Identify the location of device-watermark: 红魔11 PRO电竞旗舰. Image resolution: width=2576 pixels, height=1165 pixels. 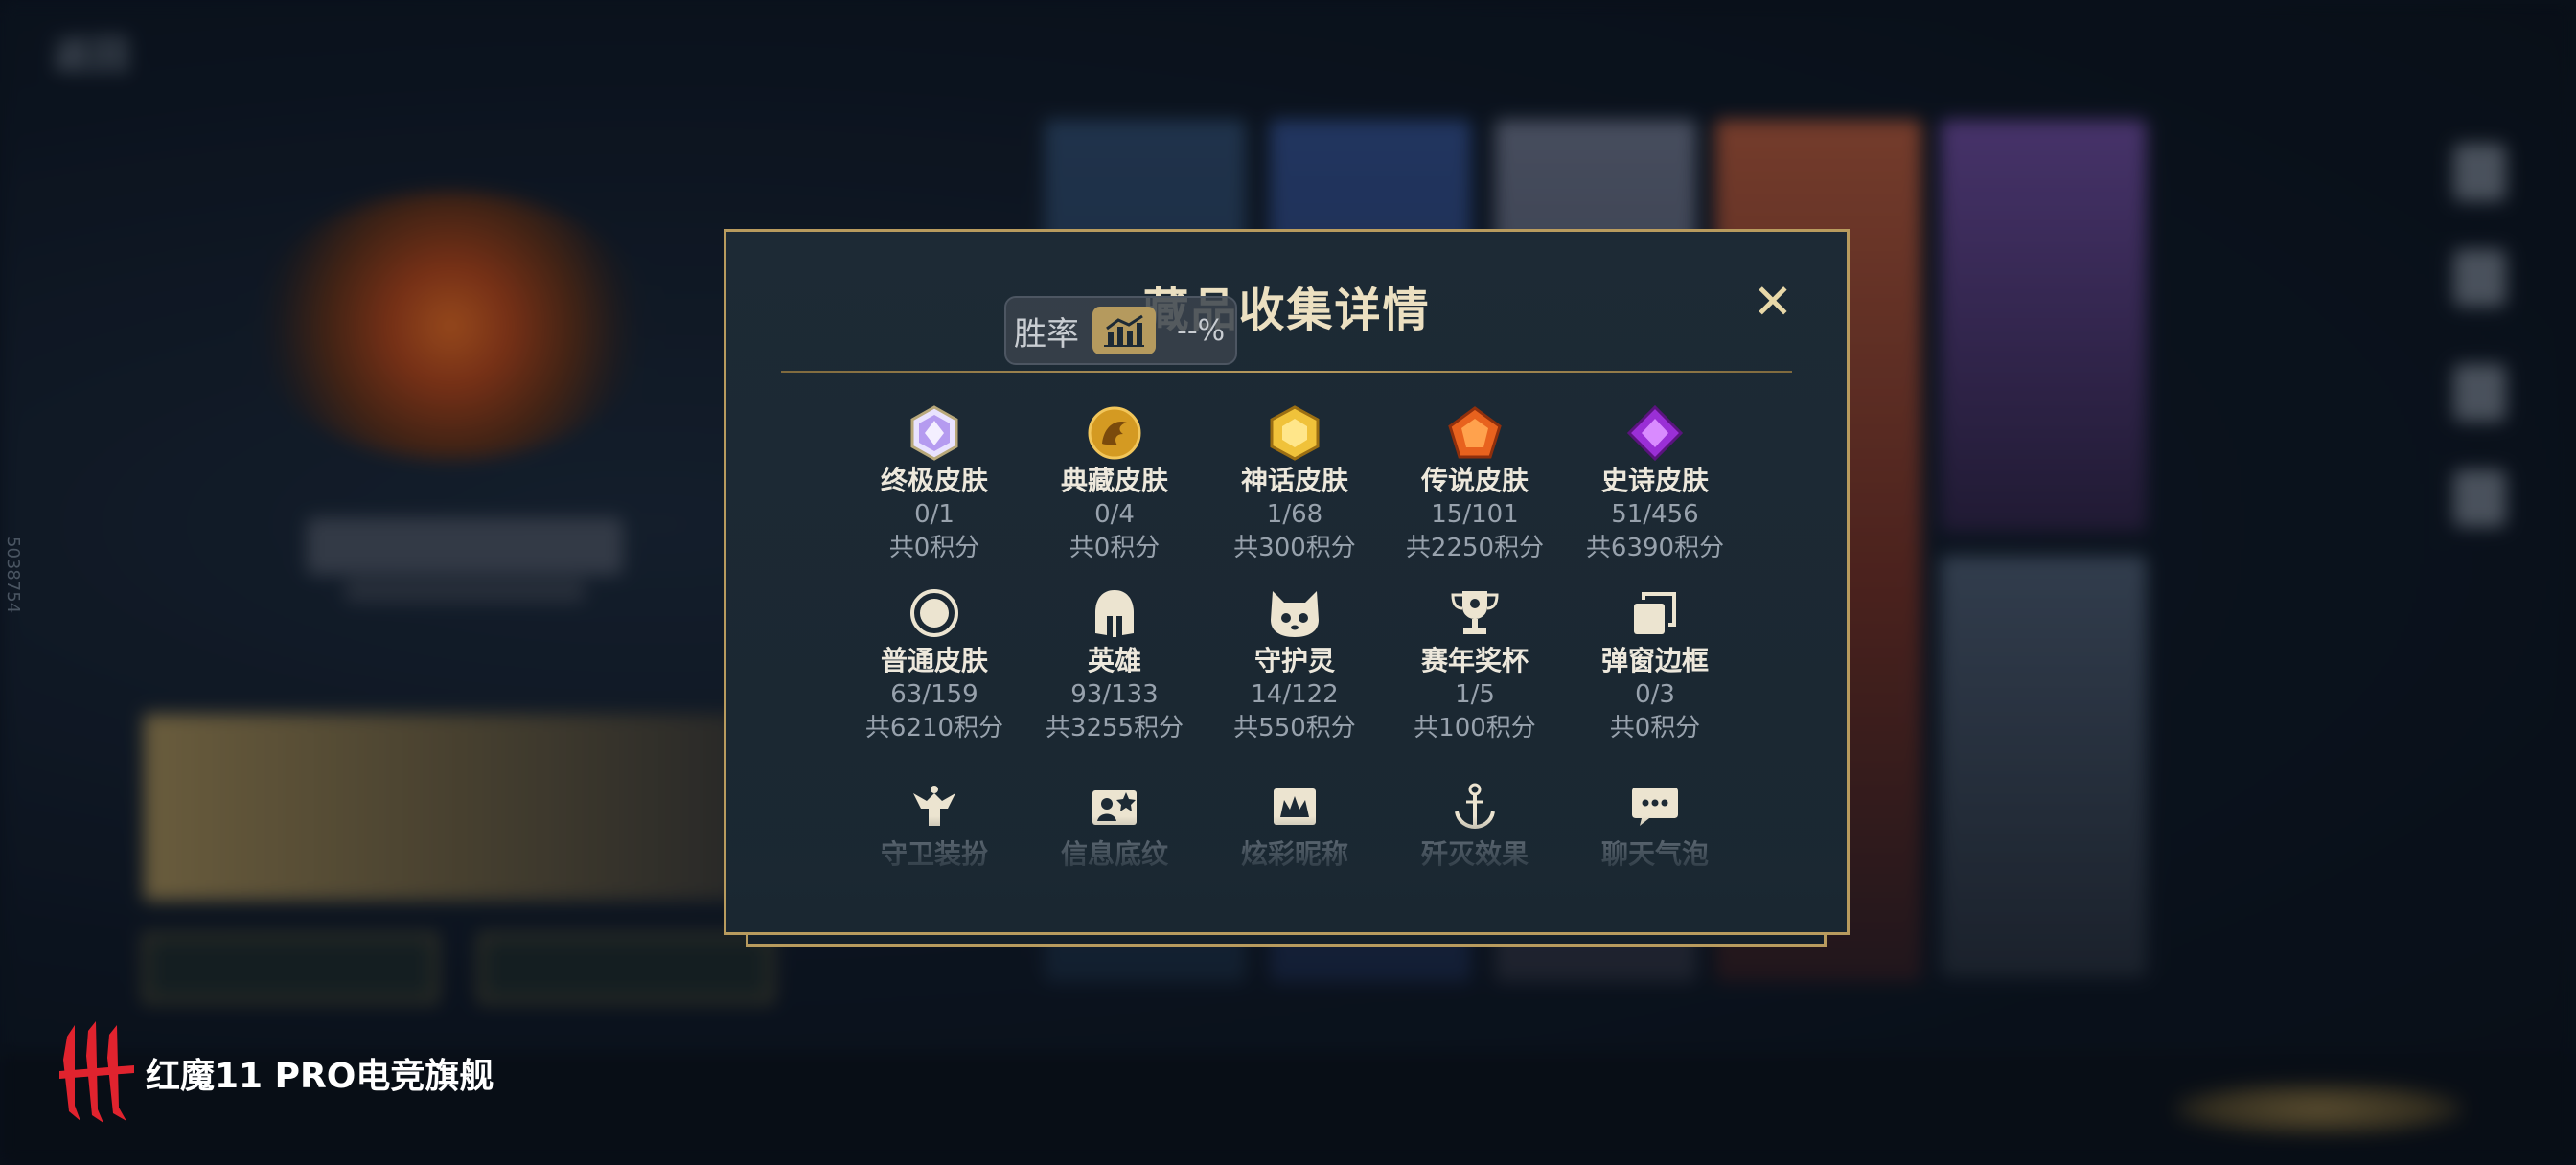
(276, 1073).